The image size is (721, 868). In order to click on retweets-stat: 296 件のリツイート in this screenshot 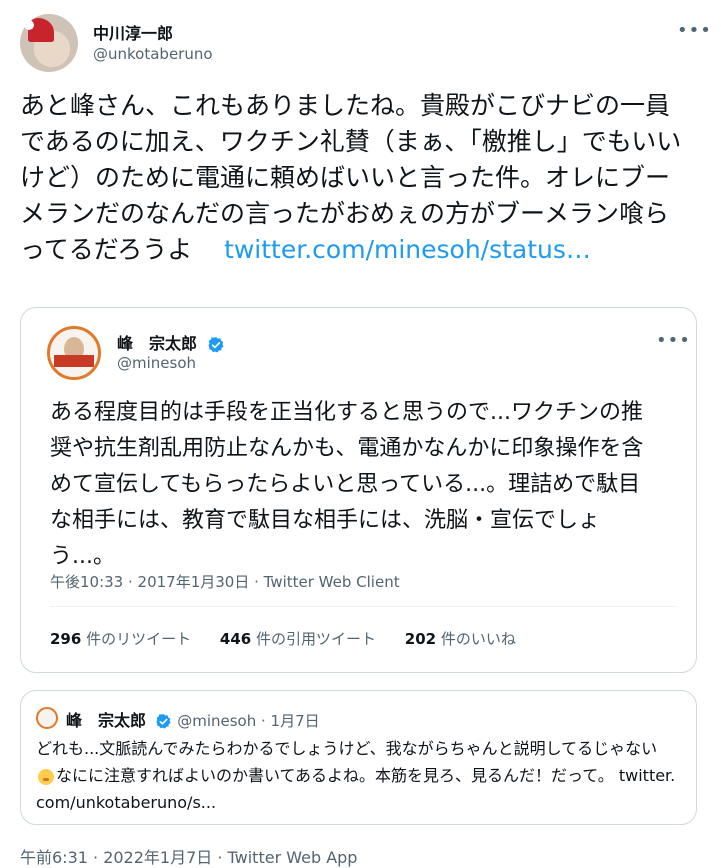, I will do `click(120, 639)`.